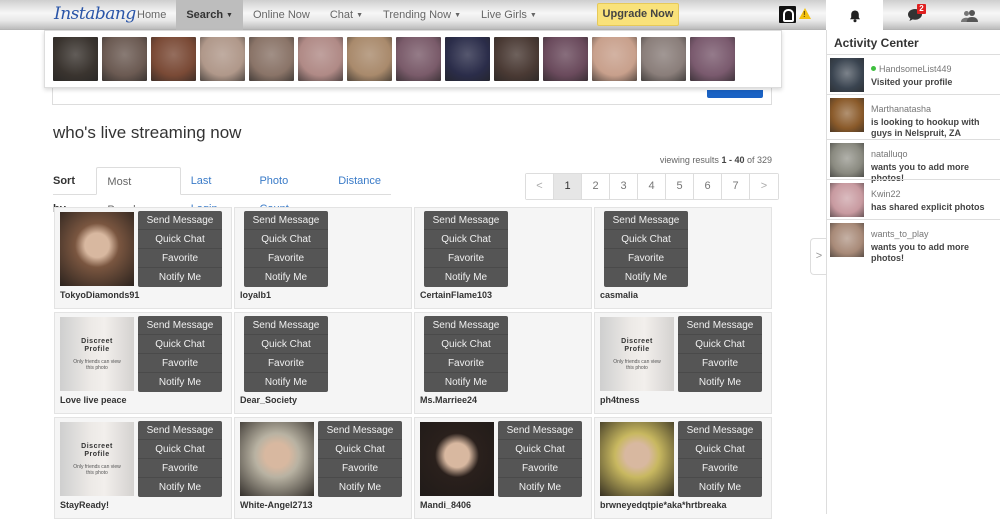 The width and height of the screenshot is (1000, 519). What do you see at coordinates (708, 186) in the screenshot?
I see `page-6-button: 6` at bounding box center [708, 186].